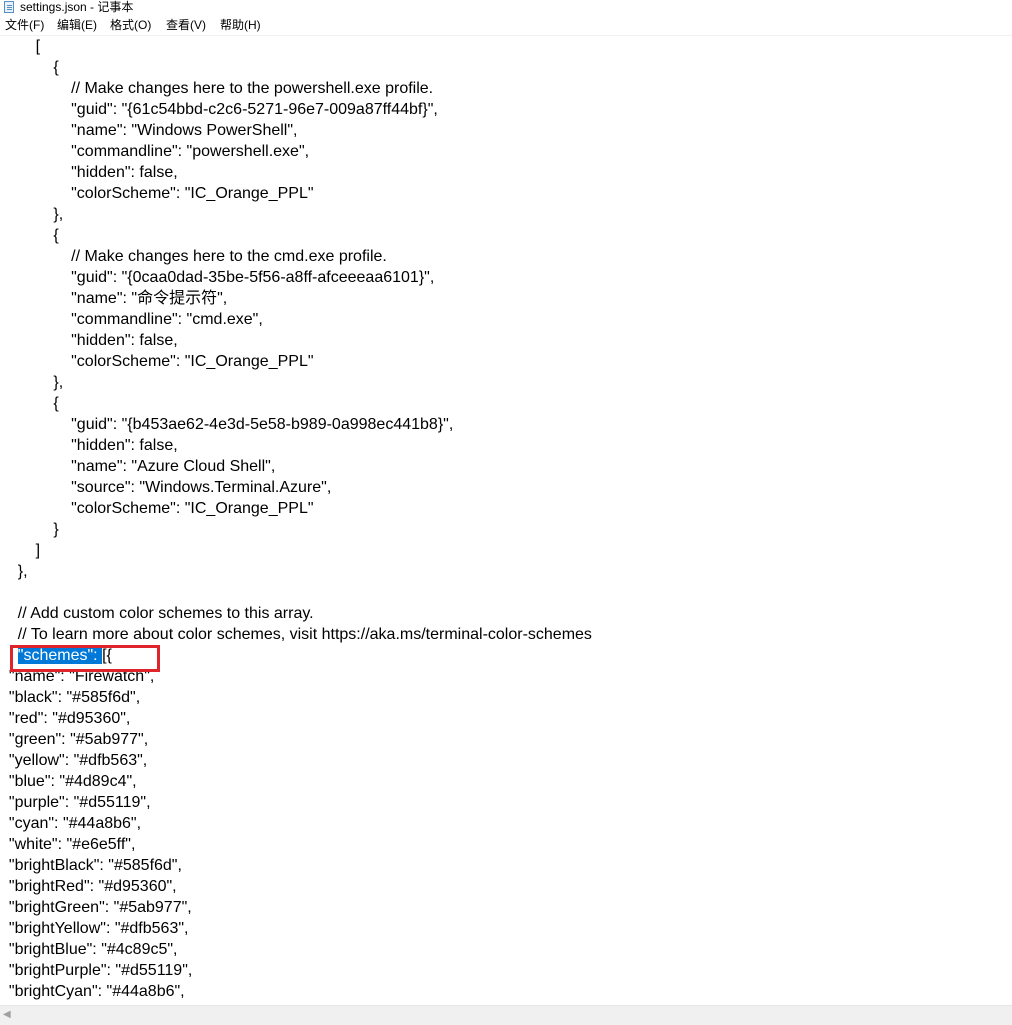 This screenshot has width=1012, height=1025. Describe the element at coordinates (149, 130) in the screenshot. I see `code-line: "name": "Windows PowerShell",` at that location.